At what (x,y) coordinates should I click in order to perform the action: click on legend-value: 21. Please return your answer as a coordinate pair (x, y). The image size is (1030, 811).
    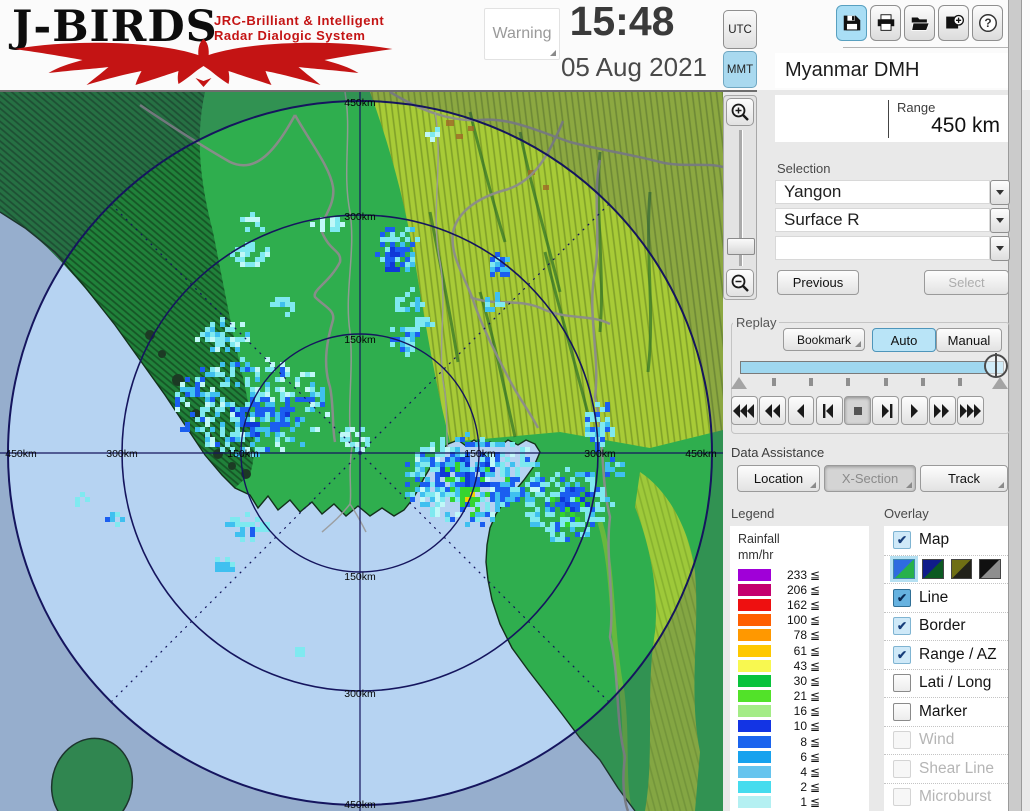
    Looking at the image, I should click on (800, 696).